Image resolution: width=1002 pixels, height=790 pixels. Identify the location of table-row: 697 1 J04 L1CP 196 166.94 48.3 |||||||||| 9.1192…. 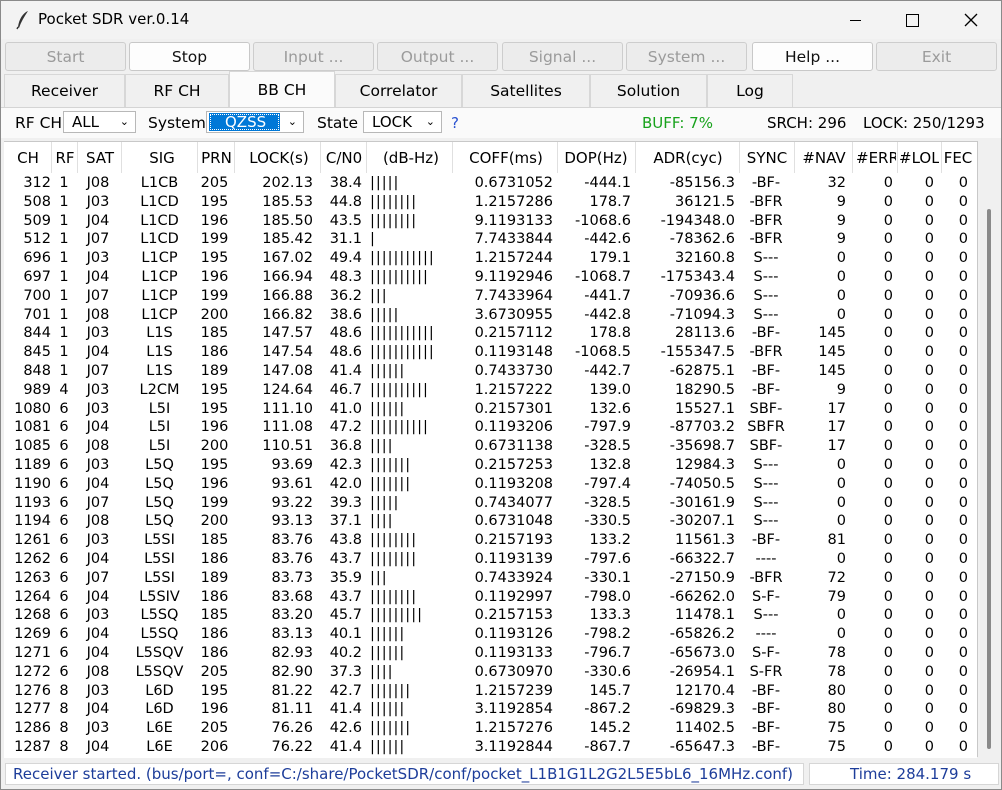
(490, 277).